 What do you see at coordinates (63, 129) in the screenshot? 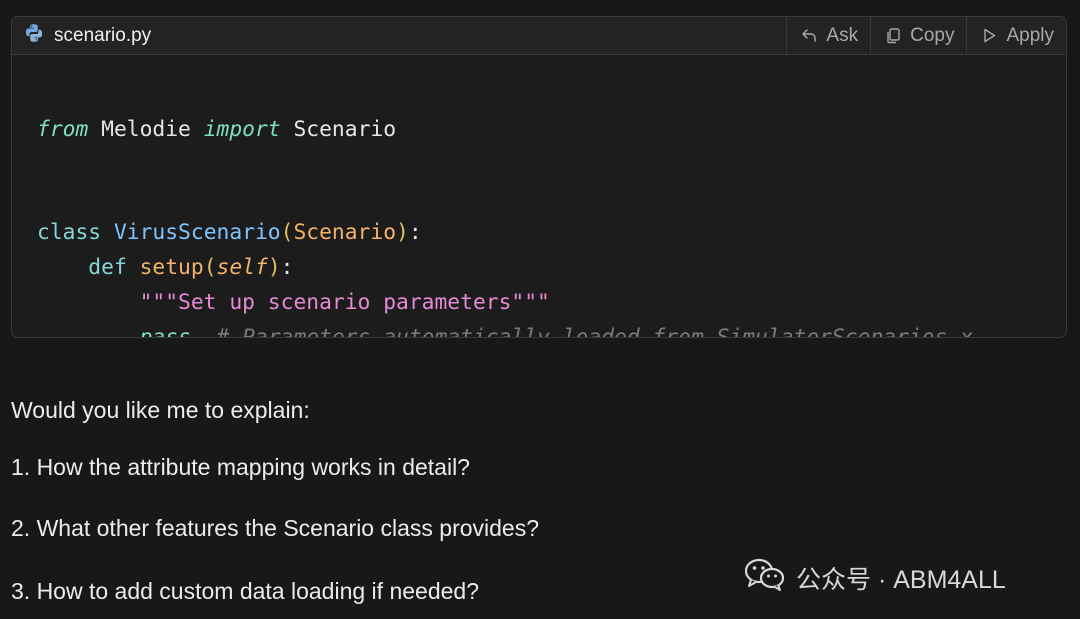
I see `keyword-from: from` at bounding box center [63, 129].